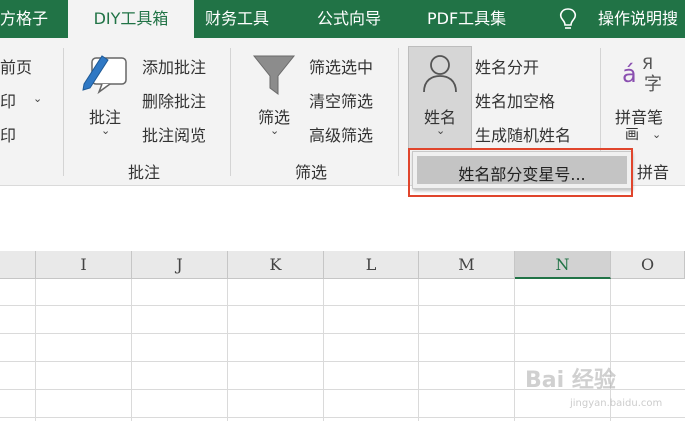  I want to click on watermark-logo: Bai 经验, so click(570, 380).